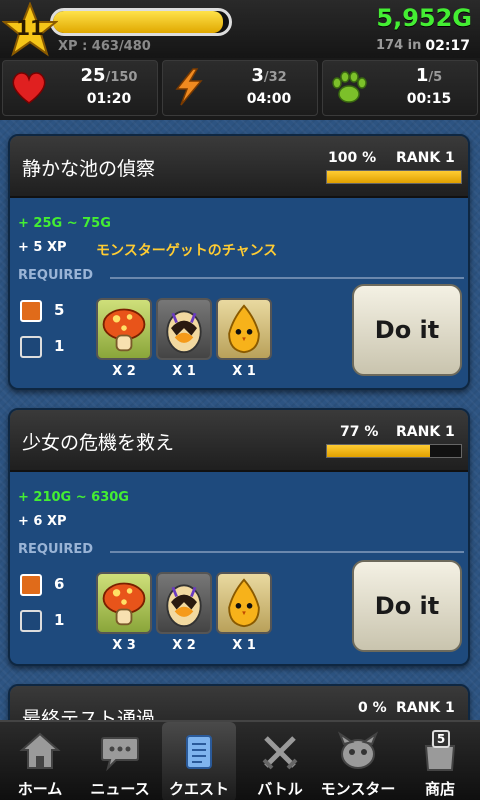  Describe the element at coordinates (269, 99) in the screenshot. I see `energy-timer: 04:00` at that location.